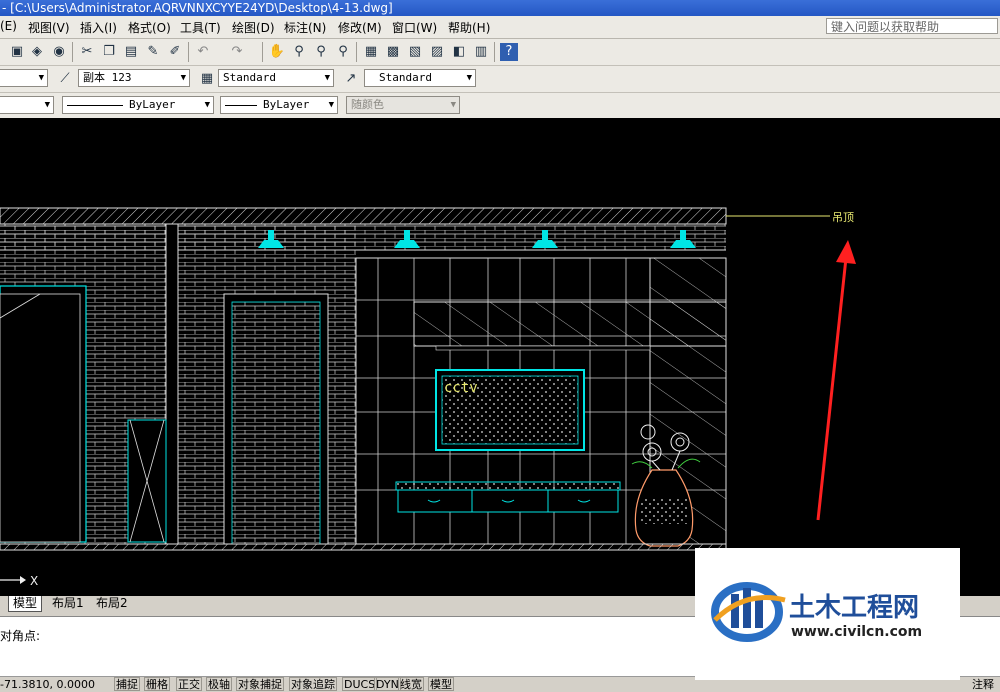 Image resolution: width=1000 pixels, height=692 pixels. I want to click on wall-column, so click(172, 384).